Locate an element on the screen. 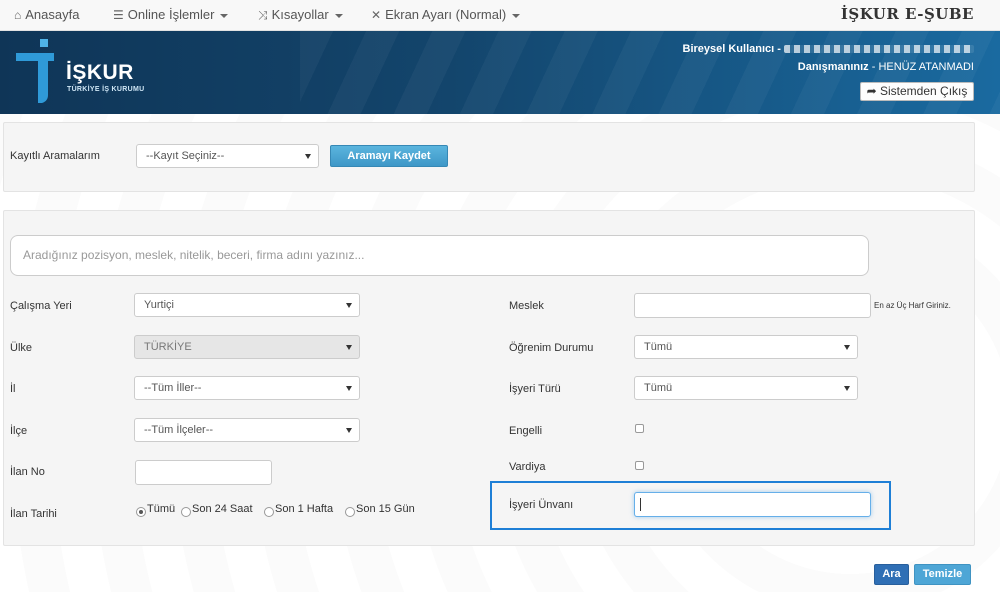 This screenshot has height=592, width=1000. nav-screen-settings: ✕ Ekran Ayarı (Normal) is located at coordinates (446, 15).